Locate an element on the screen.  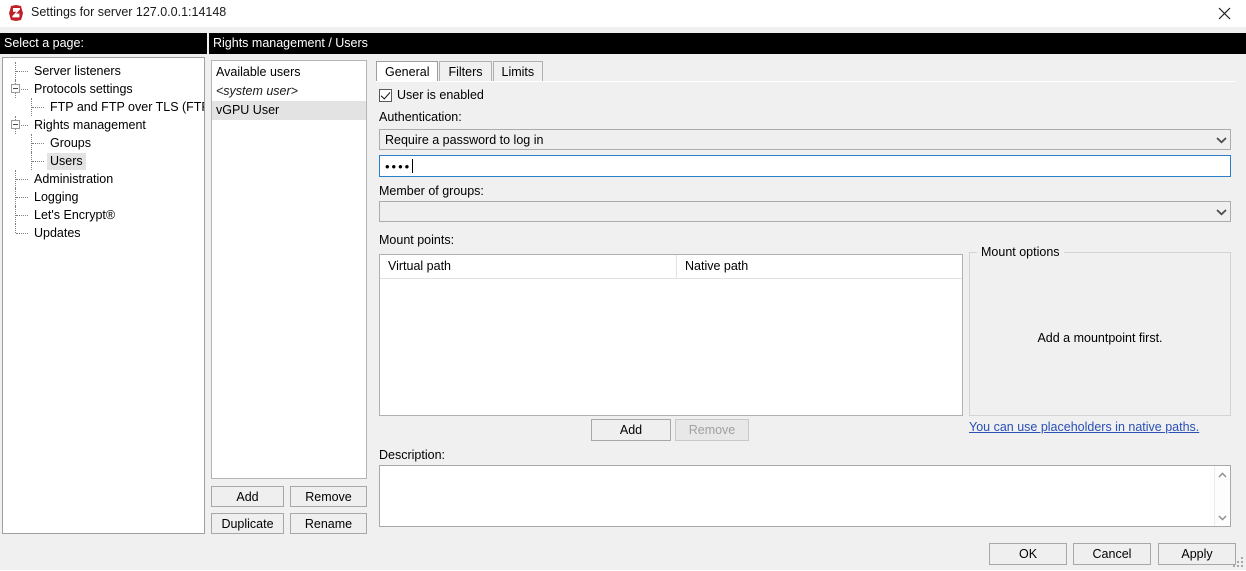
member-of-groups-select is located at coordinates (805, 211).